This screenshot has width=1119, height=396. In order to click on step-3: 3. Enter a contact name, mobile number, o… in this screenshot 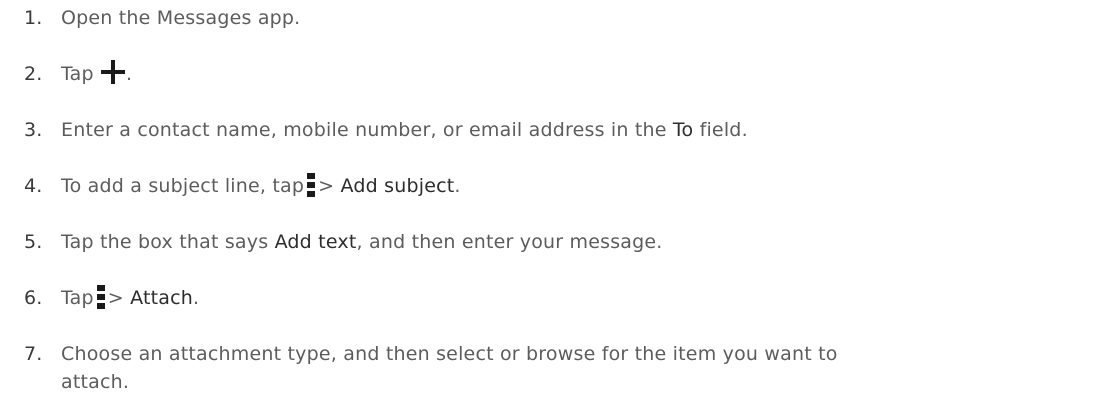, I will do `click(569, 130)`.